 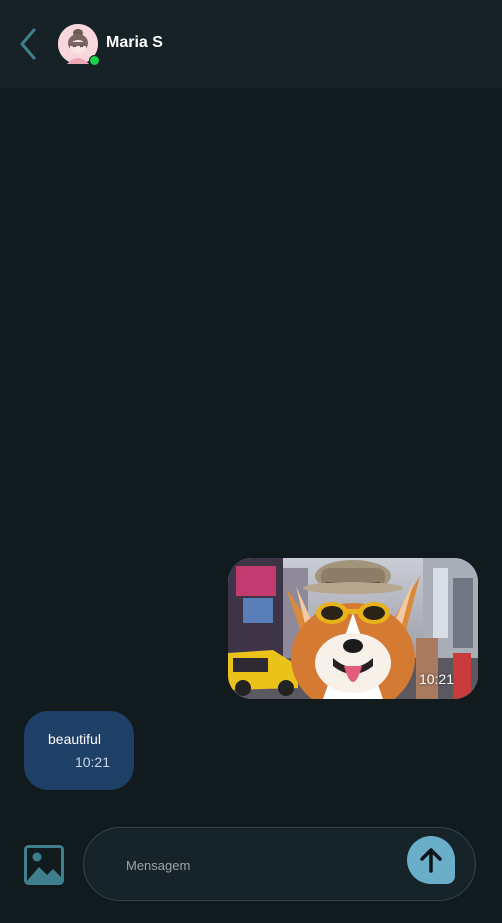 I want to click on attach-image-button, so click(x=44, y=865).